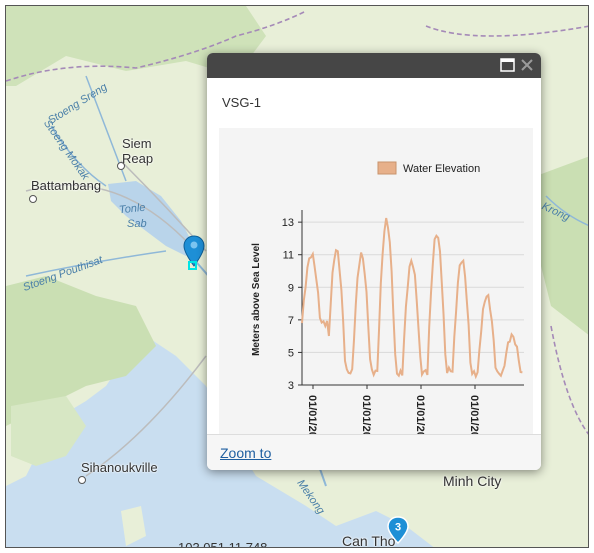 The width and height of the screenshot is (594, 553). What do you see at coordinates (192, 265) in the screenshot?
I see `selected-feature-highlight` at bounding box center [192, 265].